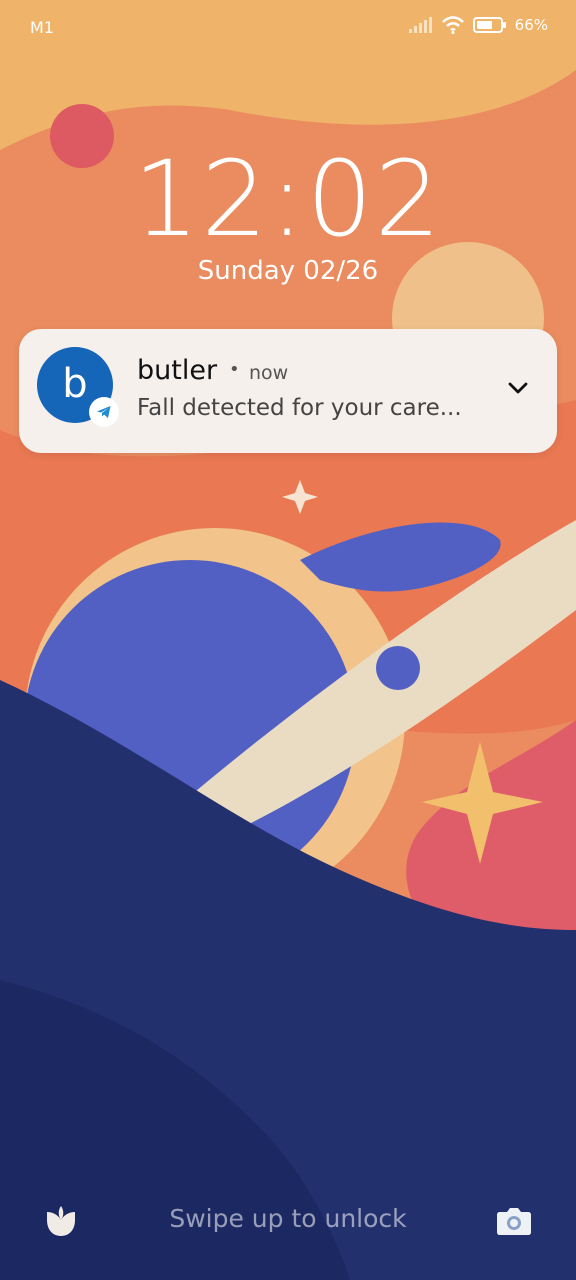 This screenshot has width=576, height=1280. I want to click on signal-icon, so click(420, 25).